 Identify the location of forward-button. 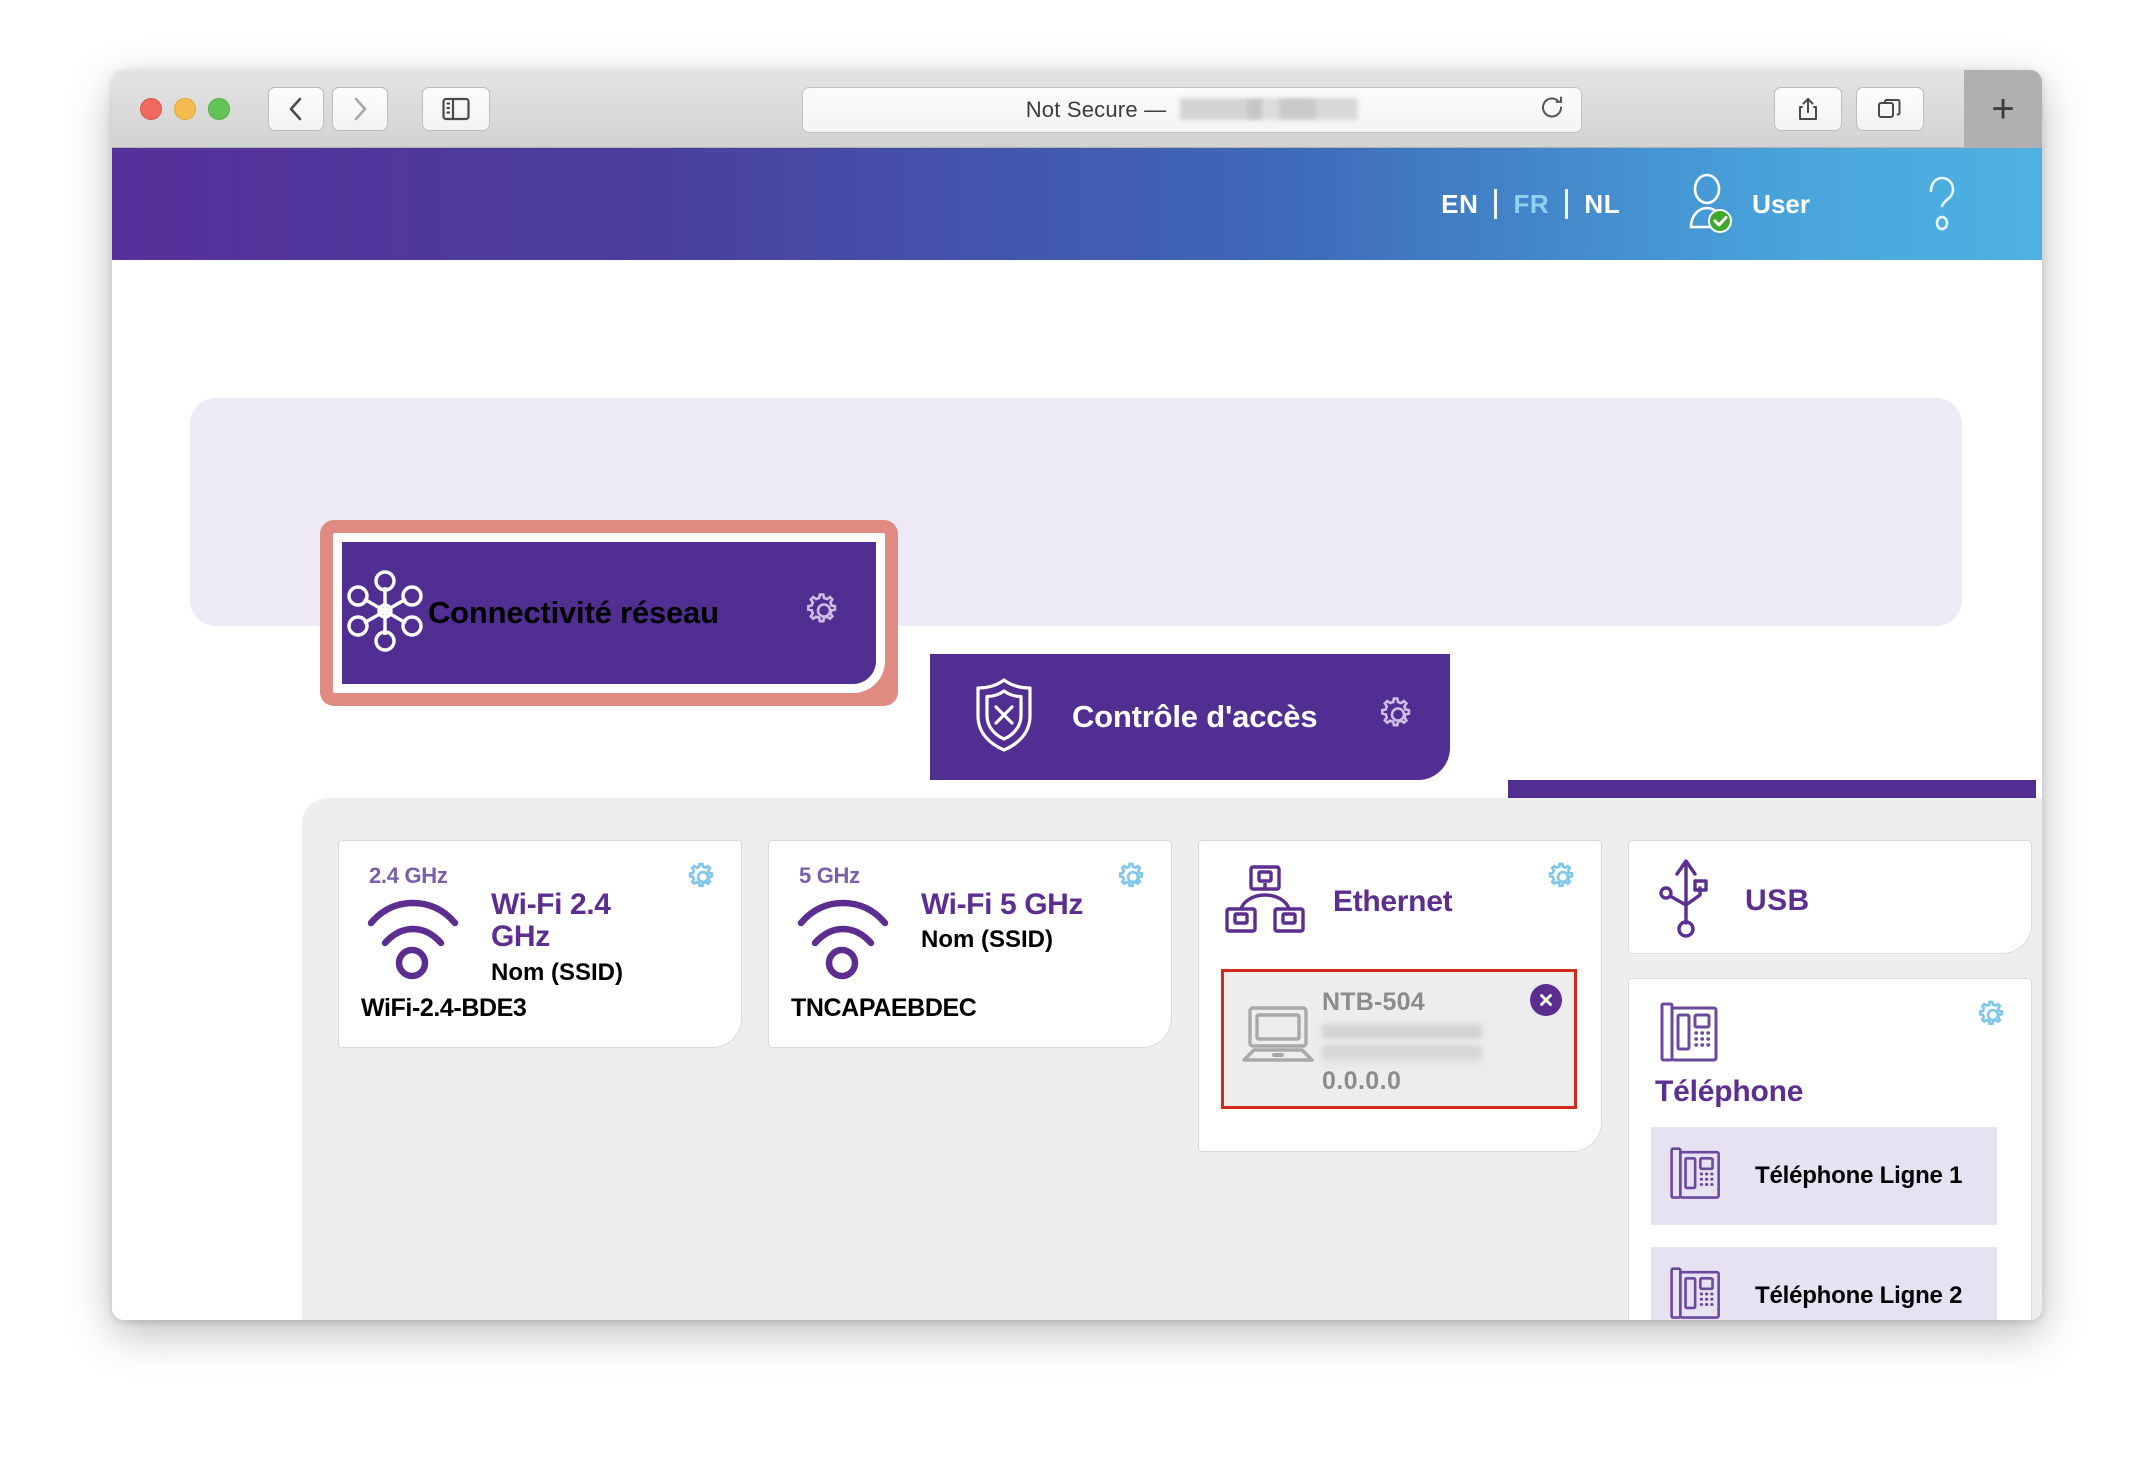
(360, 108).